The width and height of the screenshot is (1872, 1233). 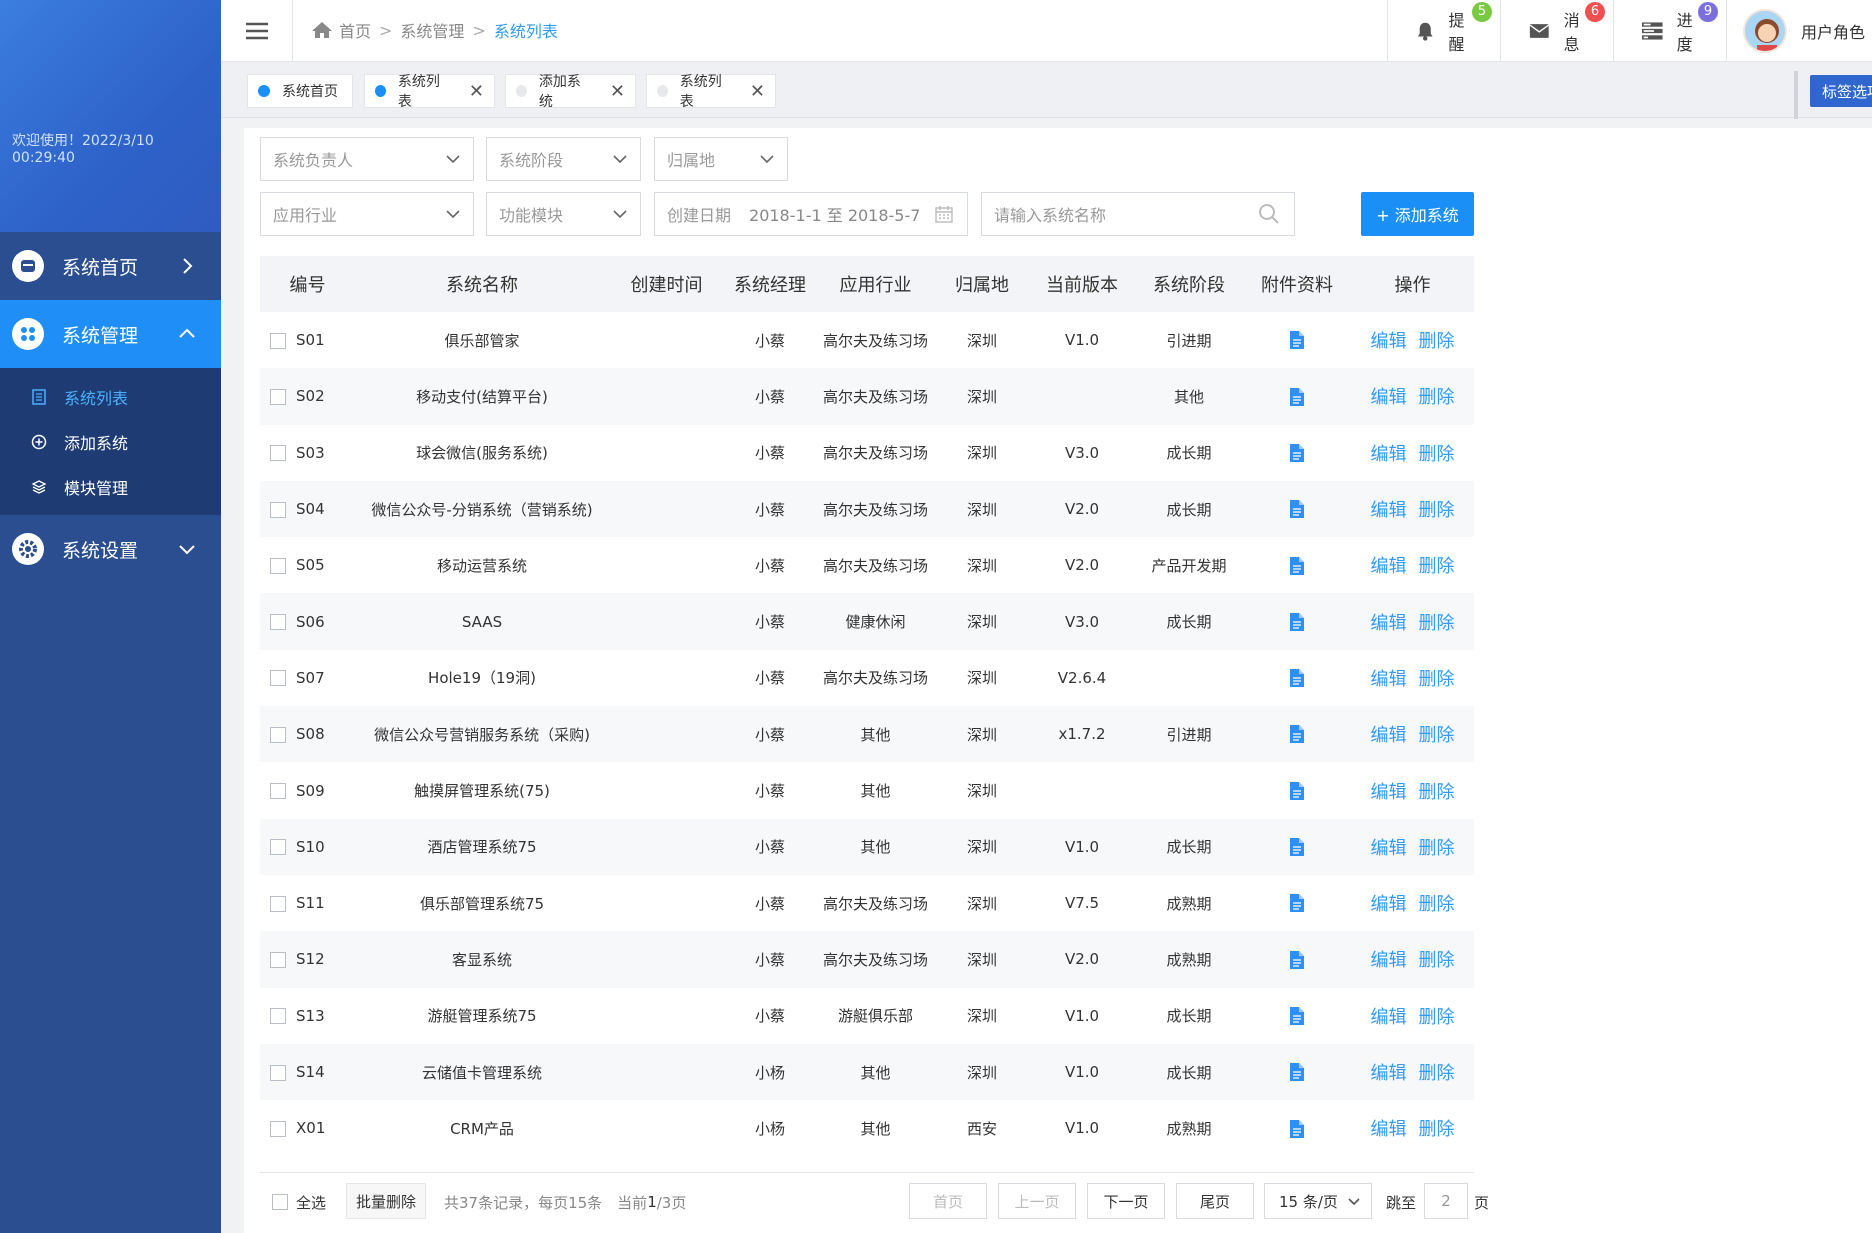 I want to click on sidebar-item-home: 系统首页, so click(x=110, y=266).